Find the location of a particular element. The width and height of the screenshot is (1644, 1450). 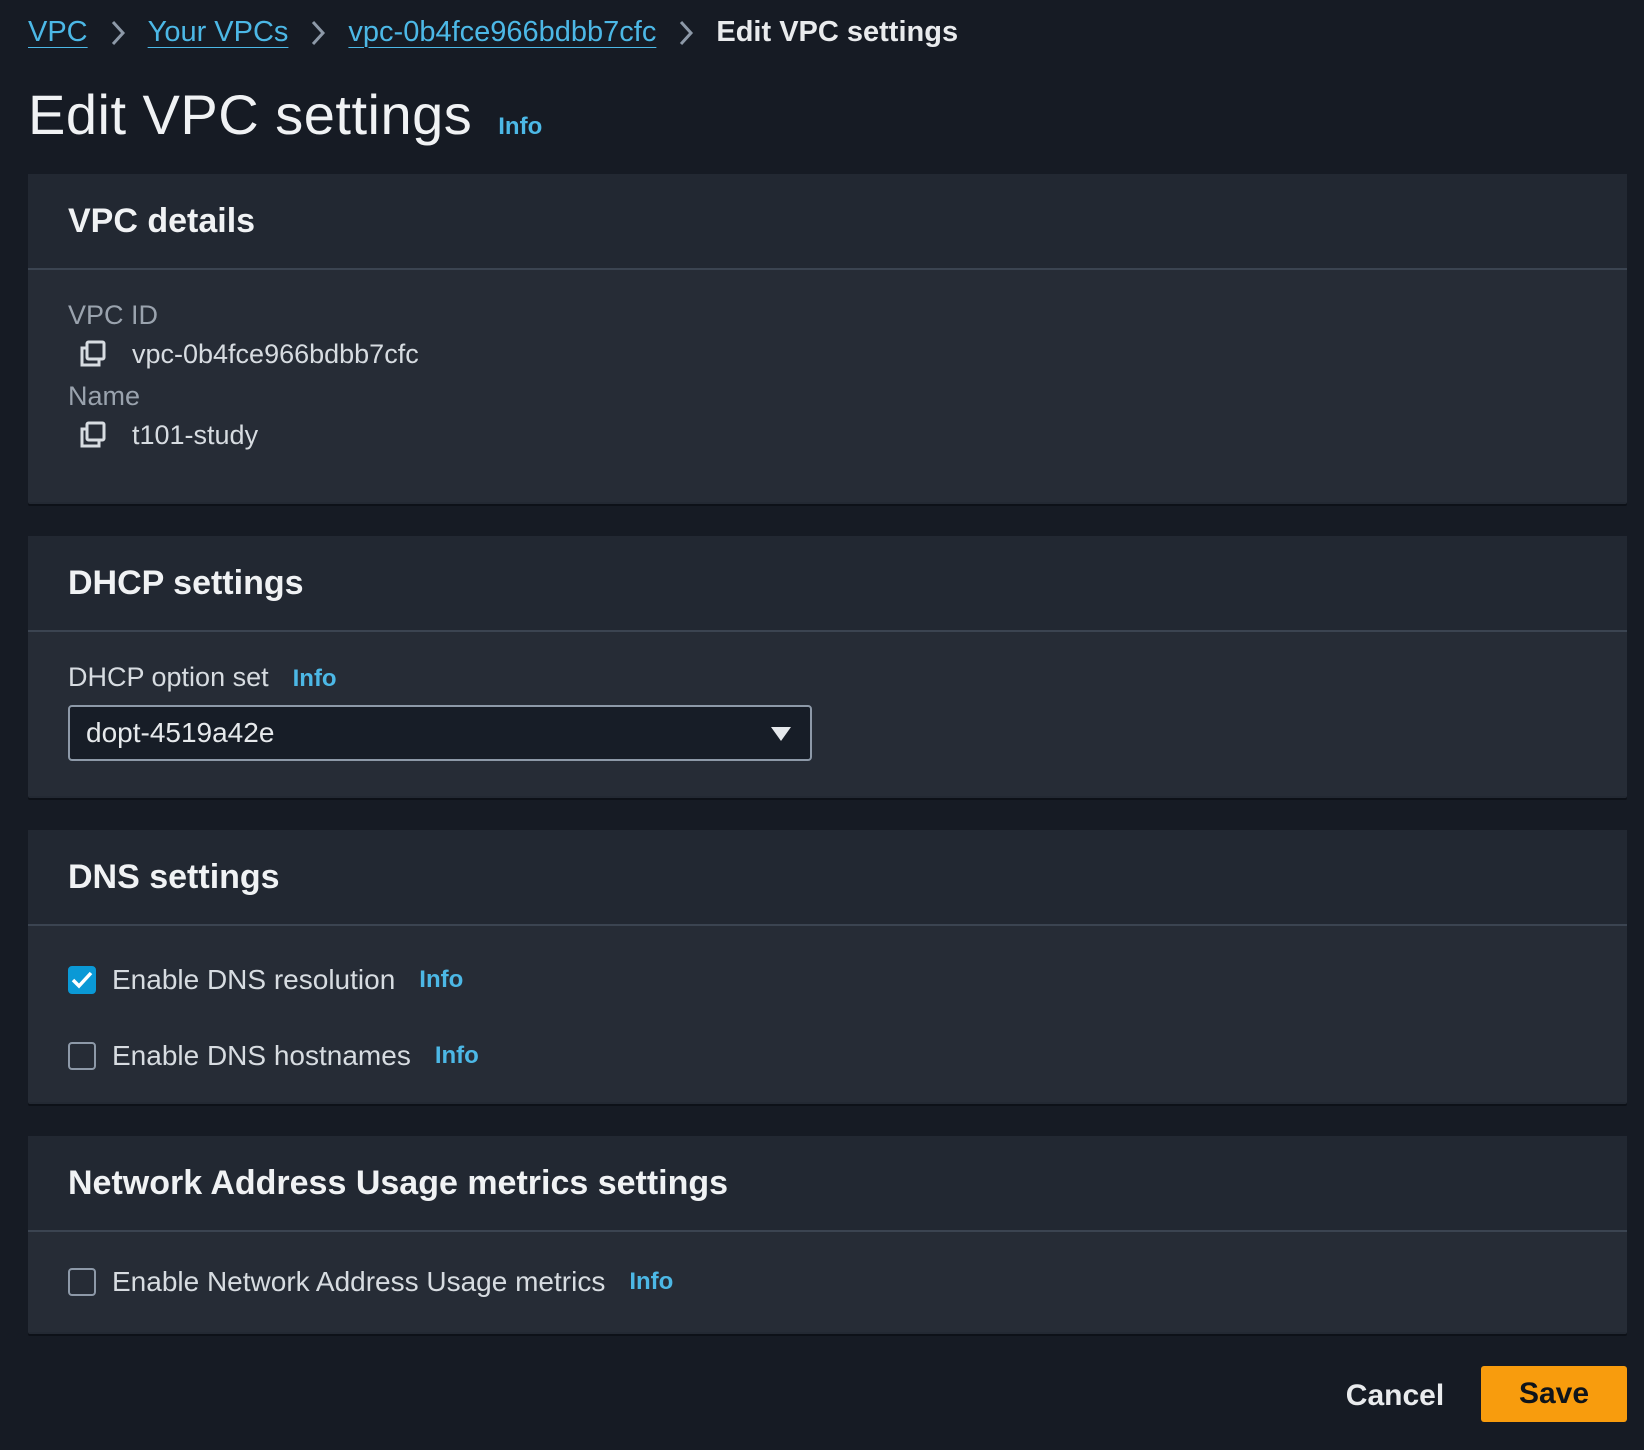

dhcp-option-set-select: dopt-4519a42e is located at coordinates (440, 733).